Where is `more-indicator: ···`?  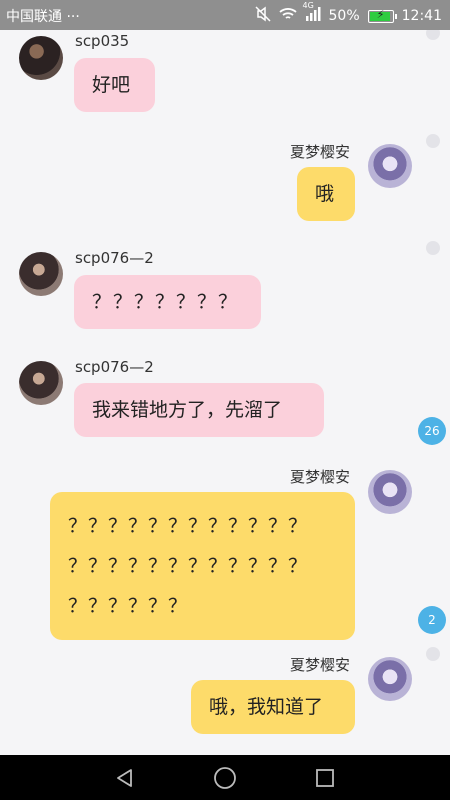 more-indicator: ··· is located at coordinates (73, 17).